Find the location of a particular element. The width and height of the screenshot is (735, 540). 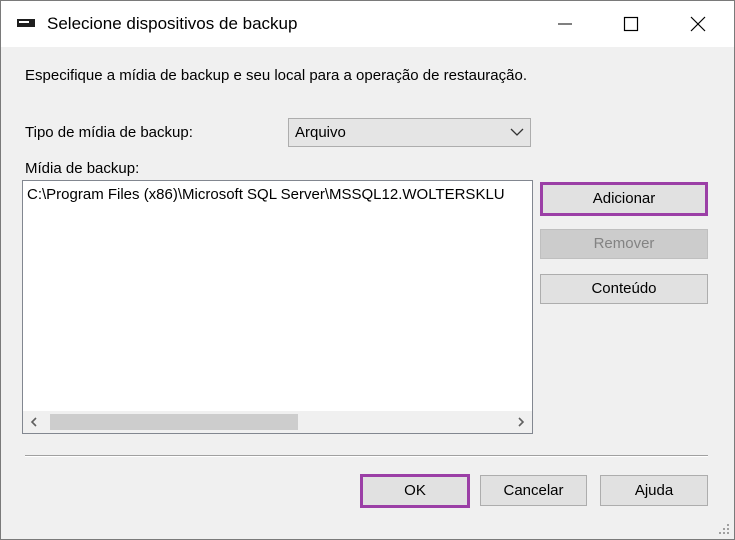

contents-button-label: Conteúdo is located at coordinates (624, 288).